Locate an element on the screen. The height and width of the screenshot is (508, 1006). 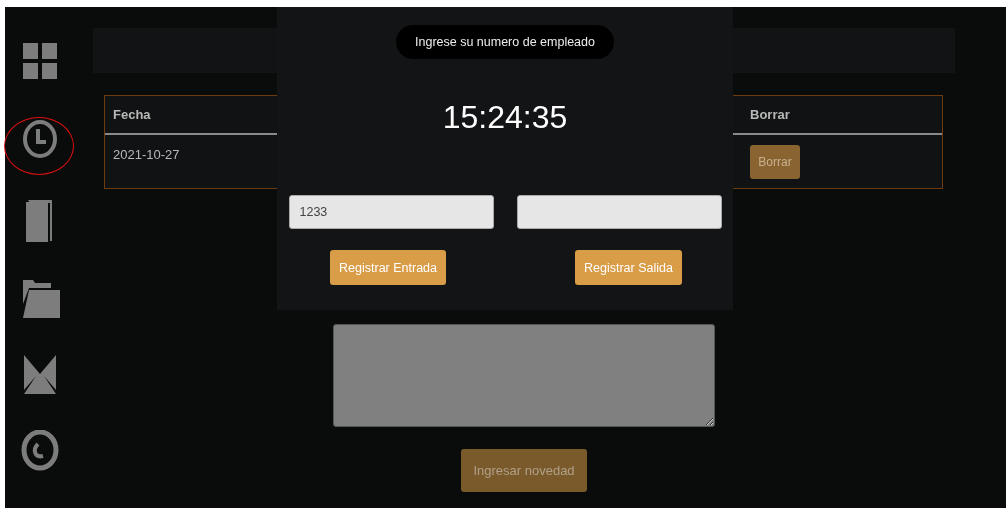
clock-time: 15:24:35 is located at coordinates (505, 117).